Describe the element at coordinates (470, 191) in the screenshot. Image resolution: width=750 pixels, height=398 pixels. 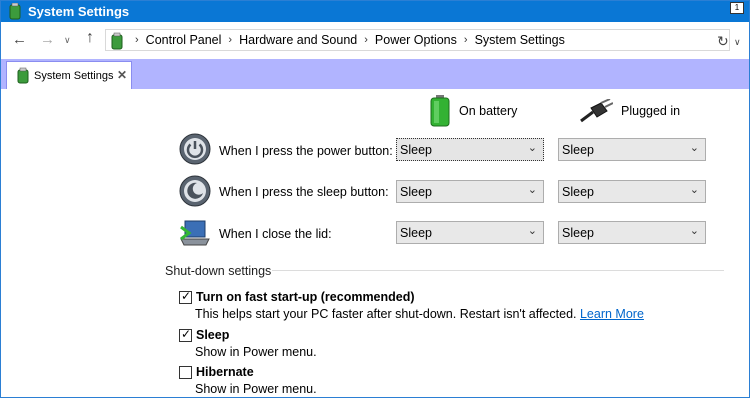
I see `sleep-button-on-battery-select: Sleep ⌄` at that location.